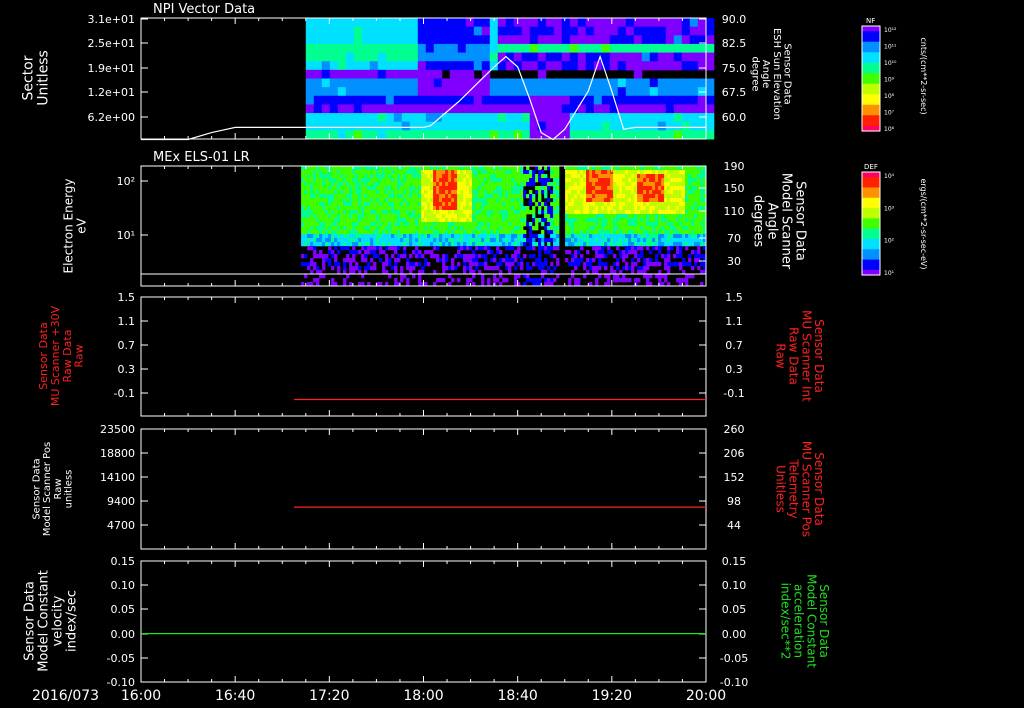 This screenshot has height=708, width=1024. What do you see at coordinates (923, 223) in the screenshot?
I see `colorbar-2-units-line: ergs/(cm**2-sr-sec-eV)` at bounding box center [923, 223].